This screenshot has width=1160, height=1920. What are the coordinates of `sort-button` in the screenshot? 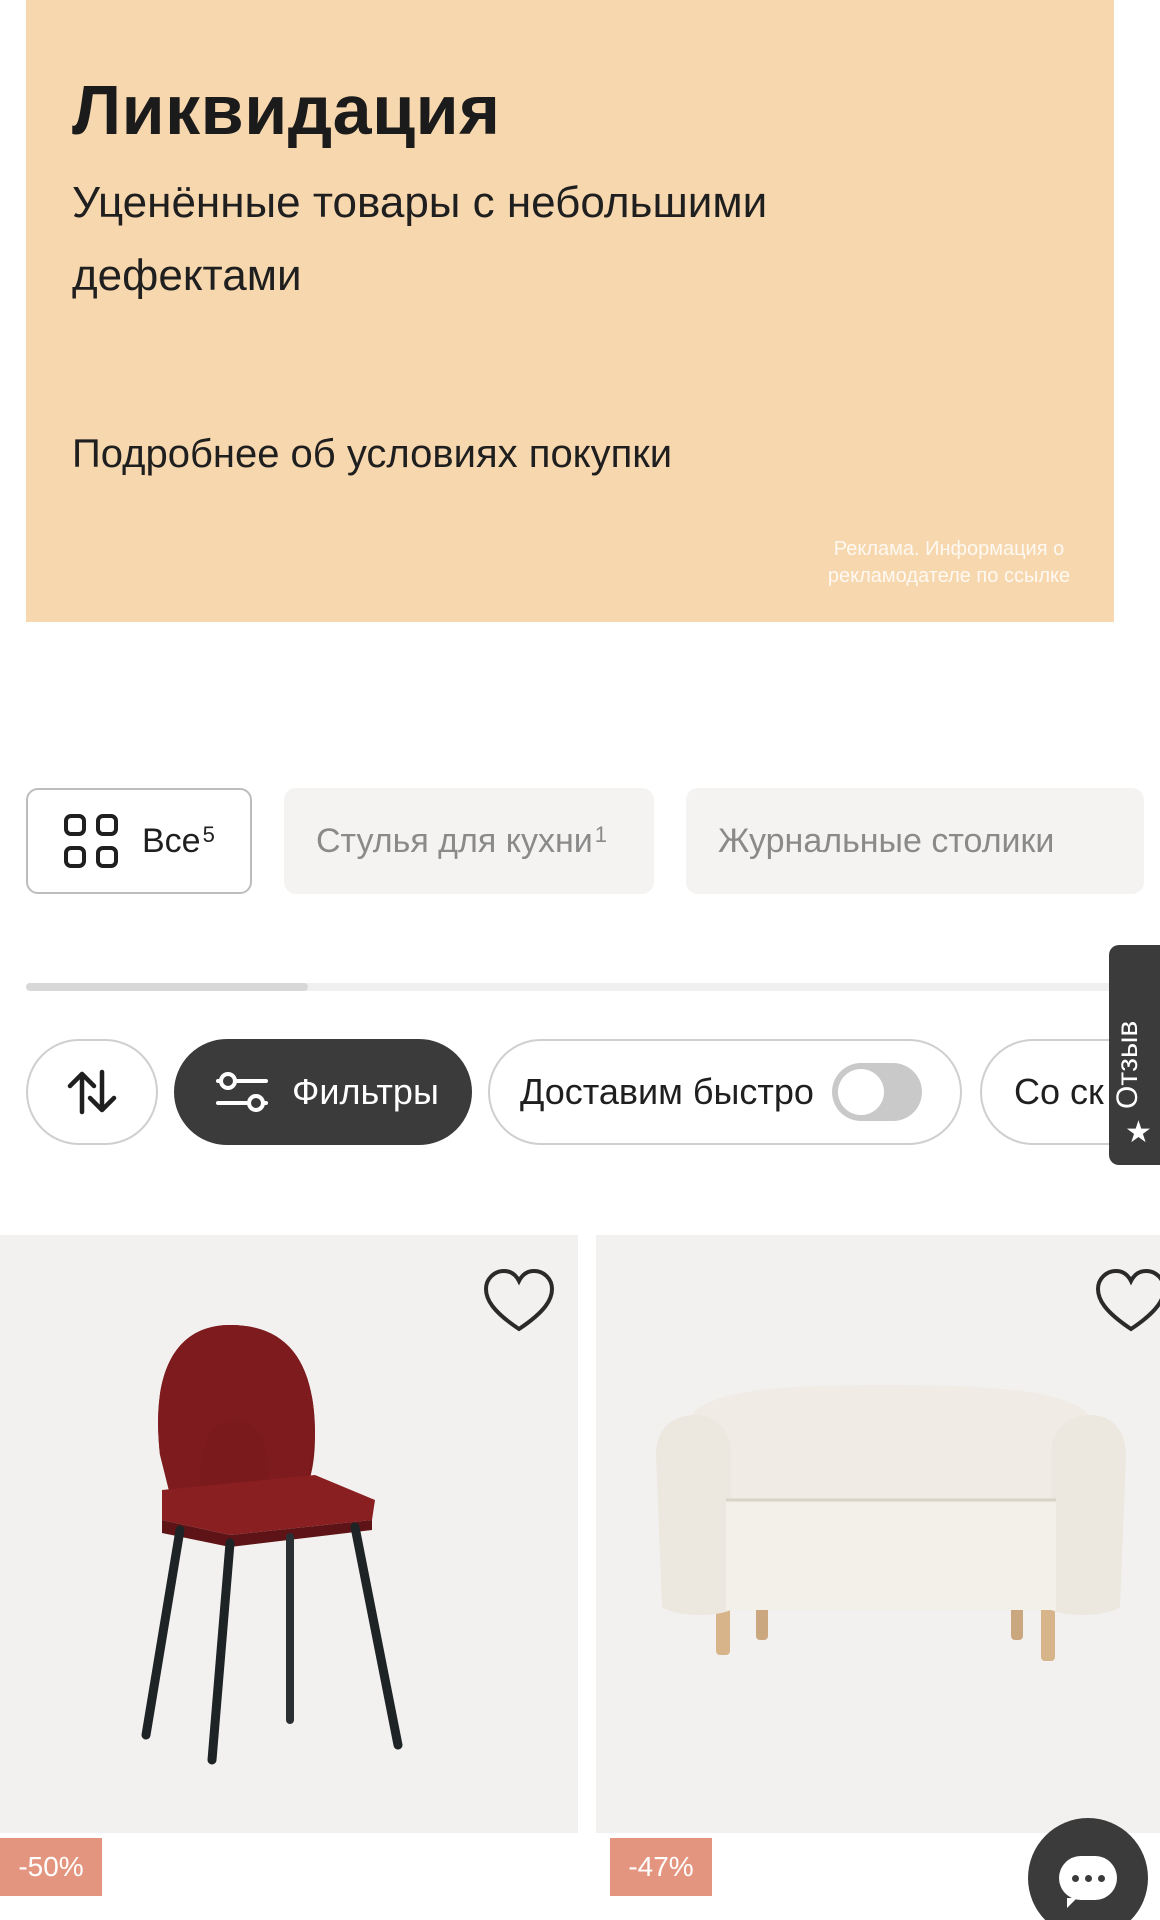 It's located at (92, 1092).